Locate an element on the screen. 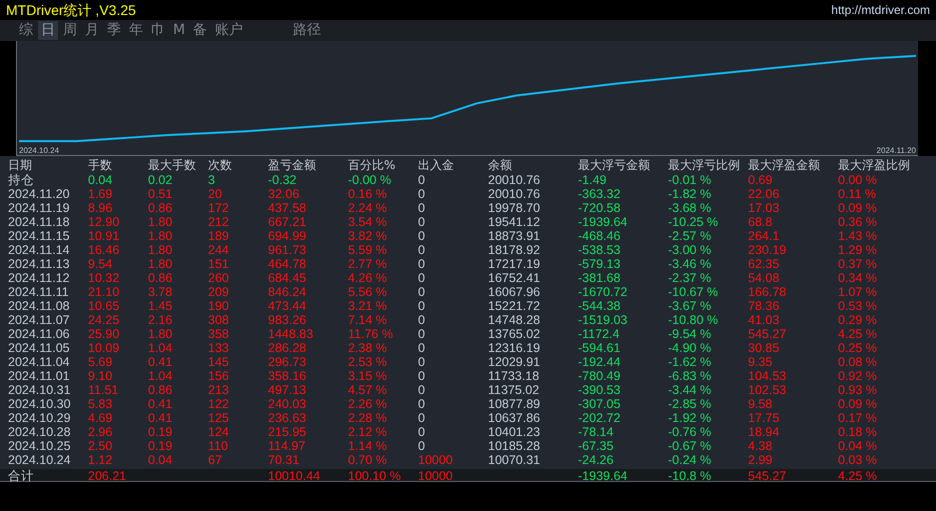  table-cell-text: 983.26 is located at coordinates (288, 320).